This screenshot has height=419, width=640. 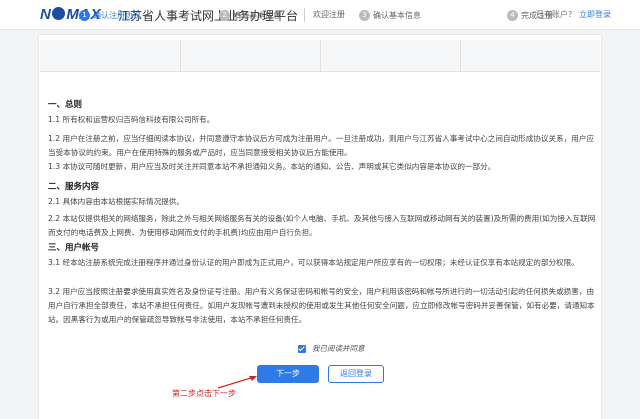 I want to click on step-label-3: 确认基本信息, so click(x=397, y=15).